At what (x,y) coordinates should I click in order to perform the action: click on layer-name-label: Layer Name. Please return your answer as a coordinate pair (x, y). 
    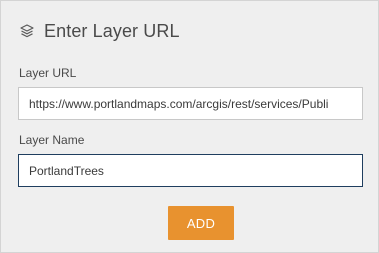
    Looking at the image, I should click on (52, 140).